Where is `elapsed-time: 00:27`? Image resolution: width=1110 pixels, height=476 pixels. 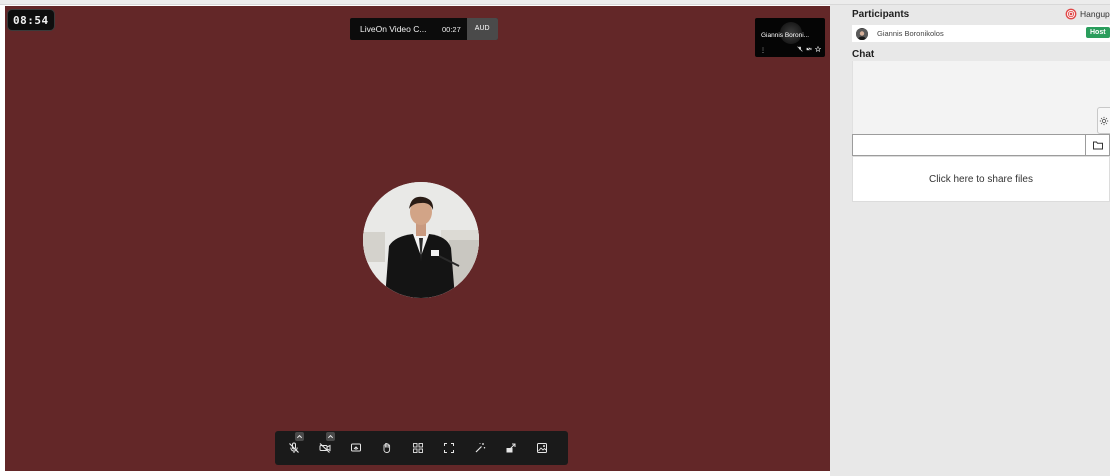 elapsed-time: 00:27 is located at coordinates (451, 29).